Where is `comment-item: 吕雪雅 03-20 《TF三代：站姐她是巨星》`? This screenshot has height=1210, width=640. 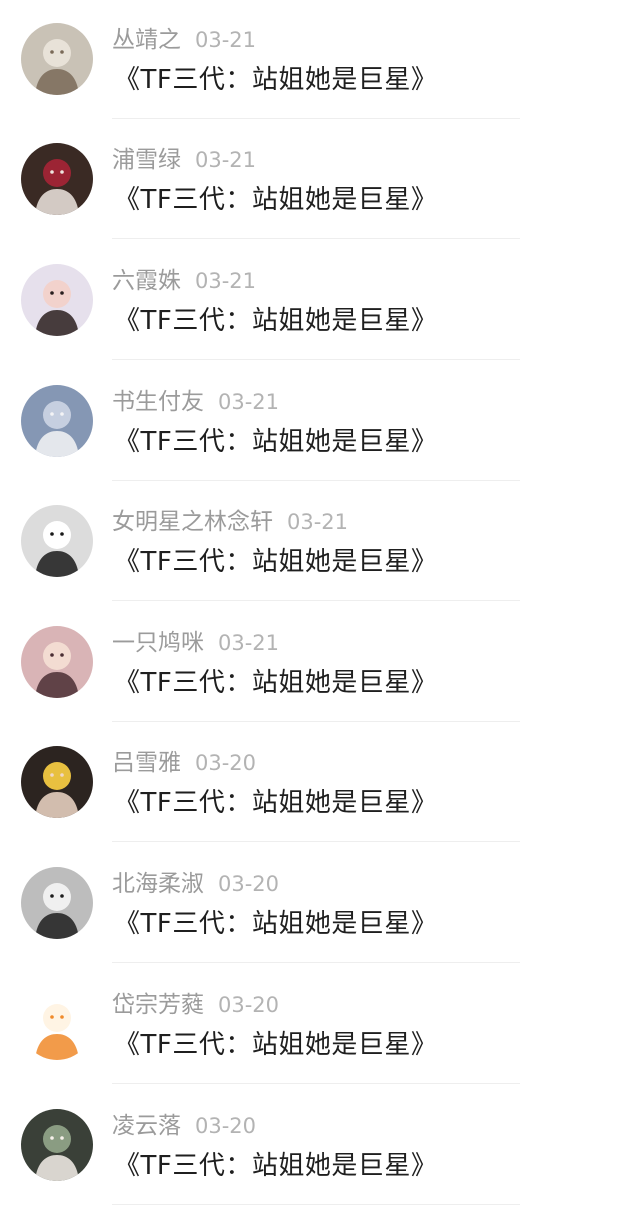 comment-item: 吕雪雅 03-20 《TF三代：站姐她是巨星》 is located at coordinates (320, 783).